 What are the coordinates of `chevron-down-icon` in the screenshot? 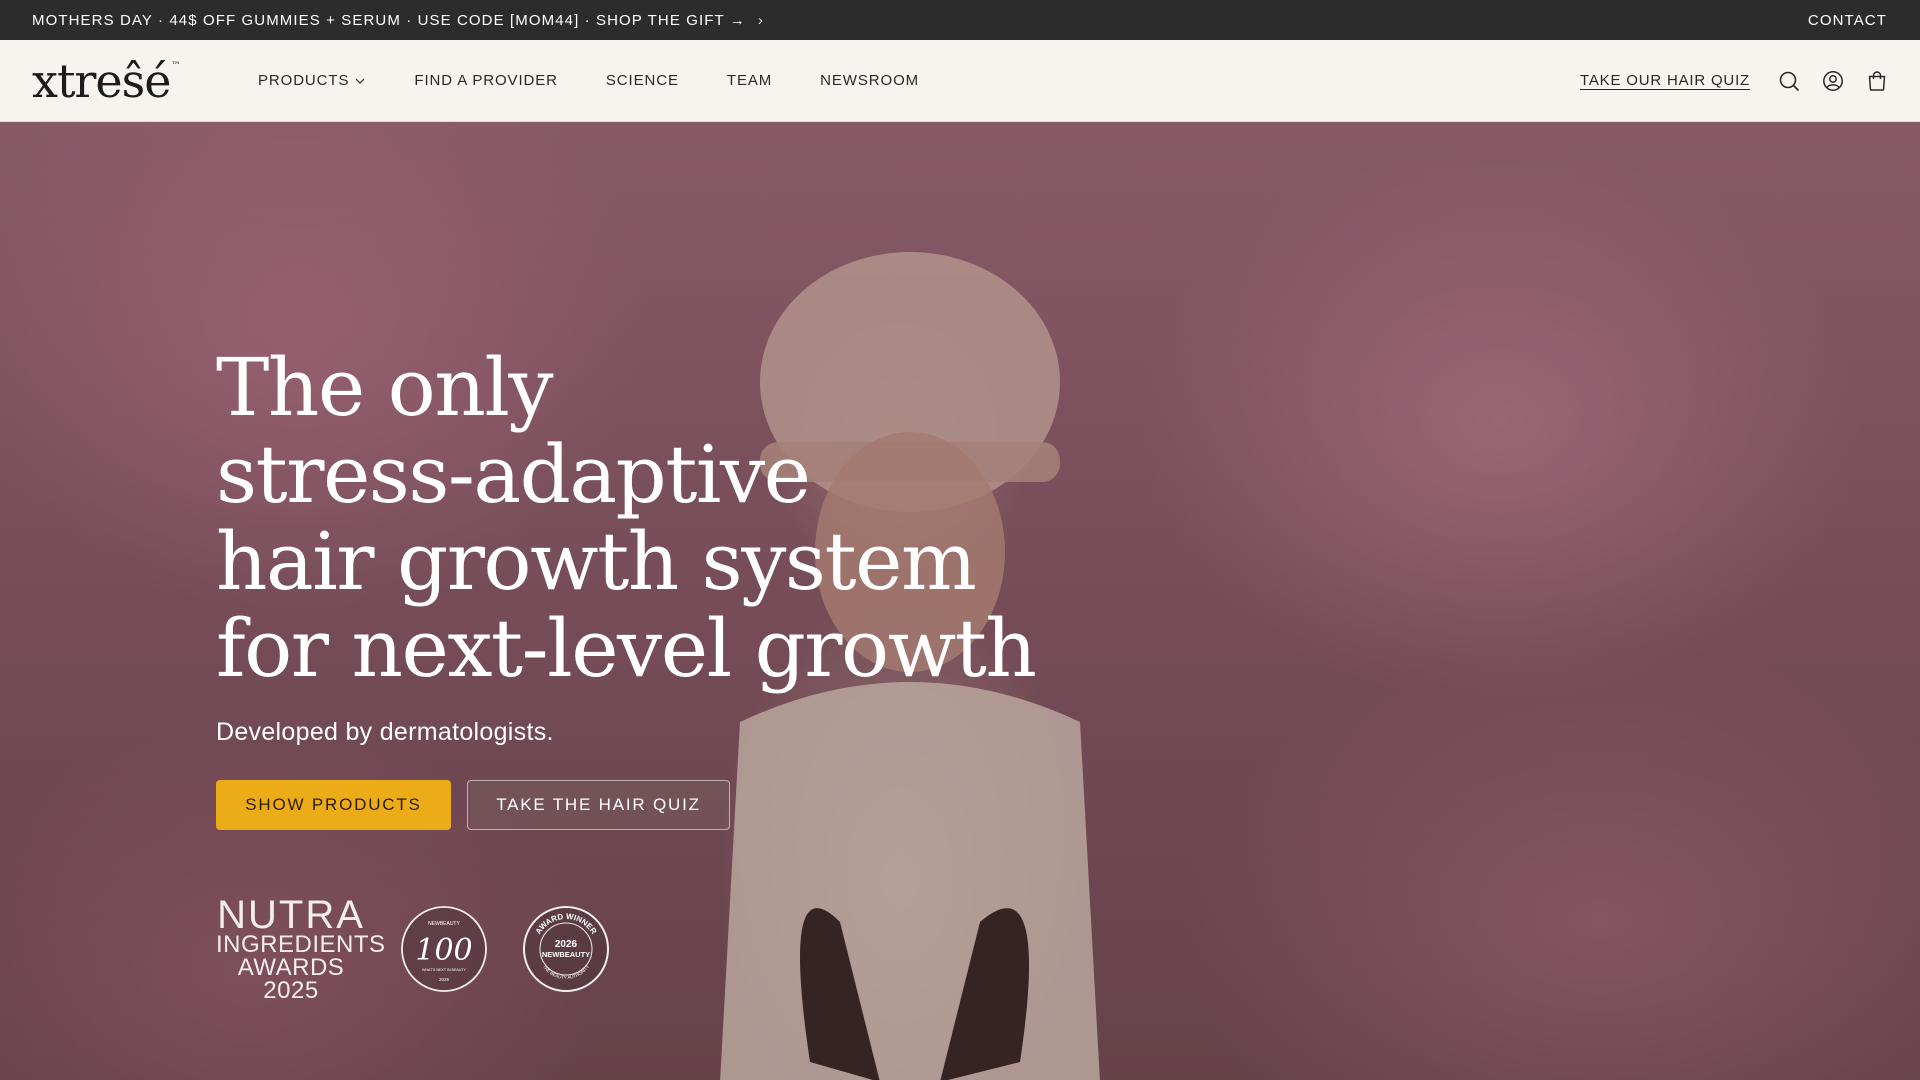 It's located at (360, 81).